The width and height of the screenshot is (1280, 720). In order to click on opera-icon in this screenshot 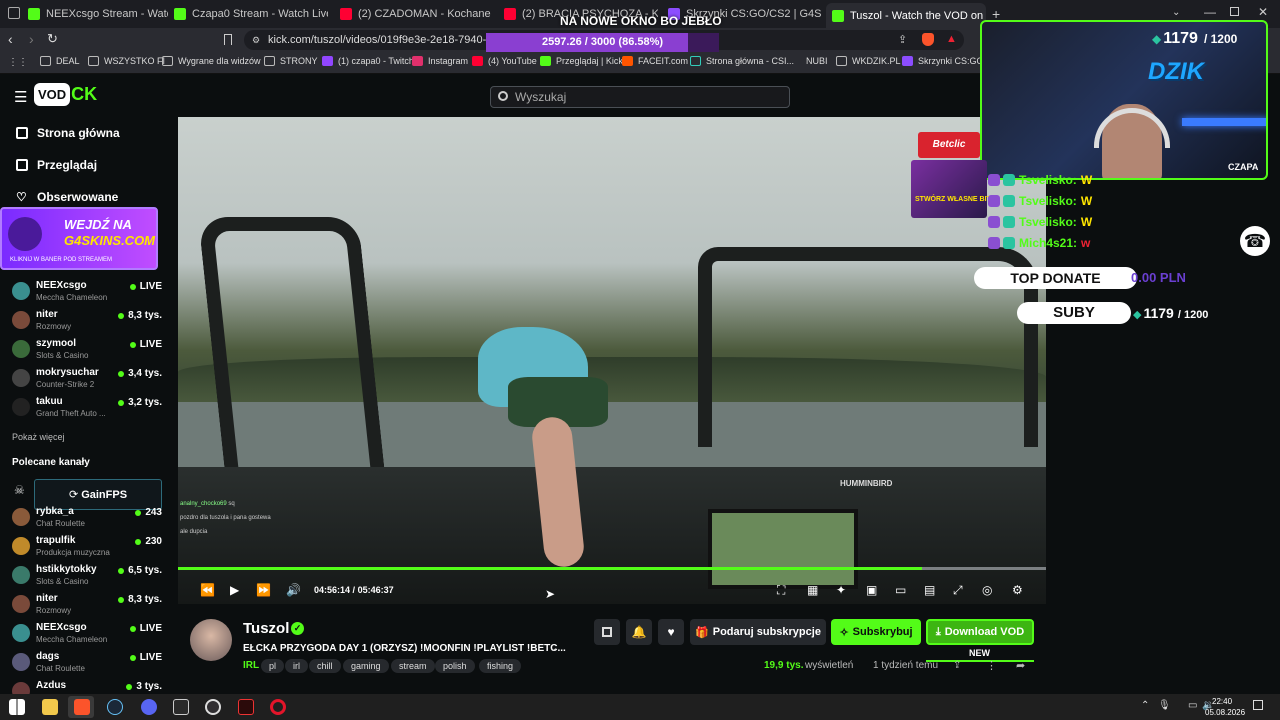, I will do `click(278, 707)`.